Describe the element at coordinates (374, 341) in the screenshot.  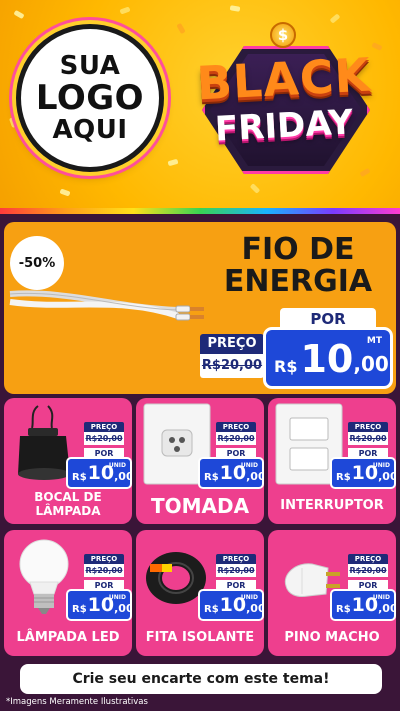
I see `price-unit: MT` at that location.